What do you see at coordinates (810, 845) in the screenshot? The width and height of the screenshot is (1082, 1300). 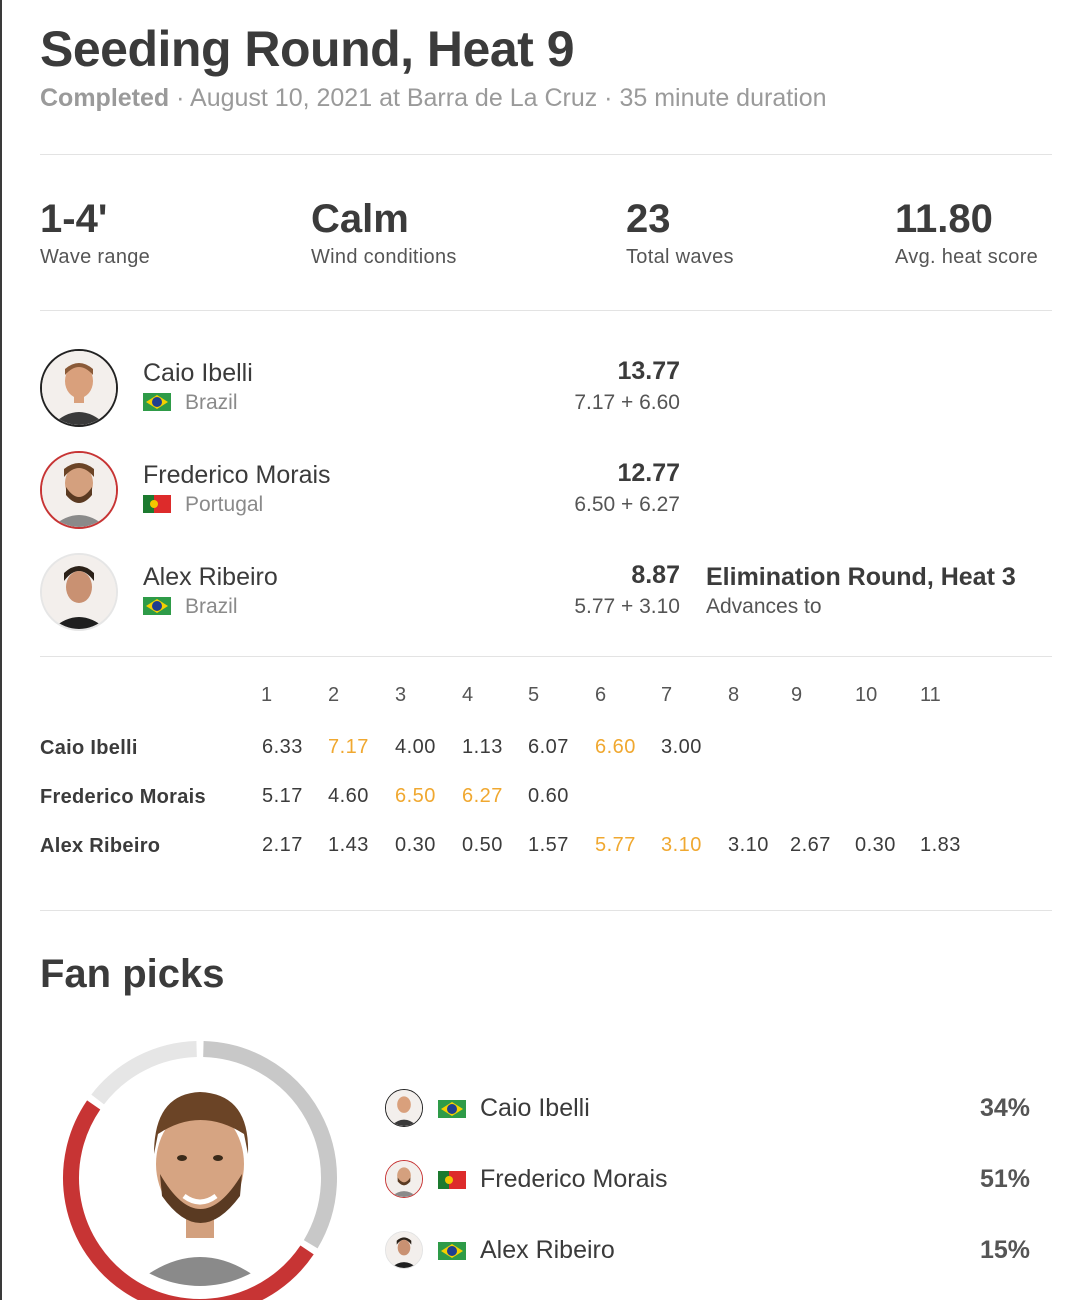 I see `wave-score-cell: 2.67` at bounding box center [810, 845].